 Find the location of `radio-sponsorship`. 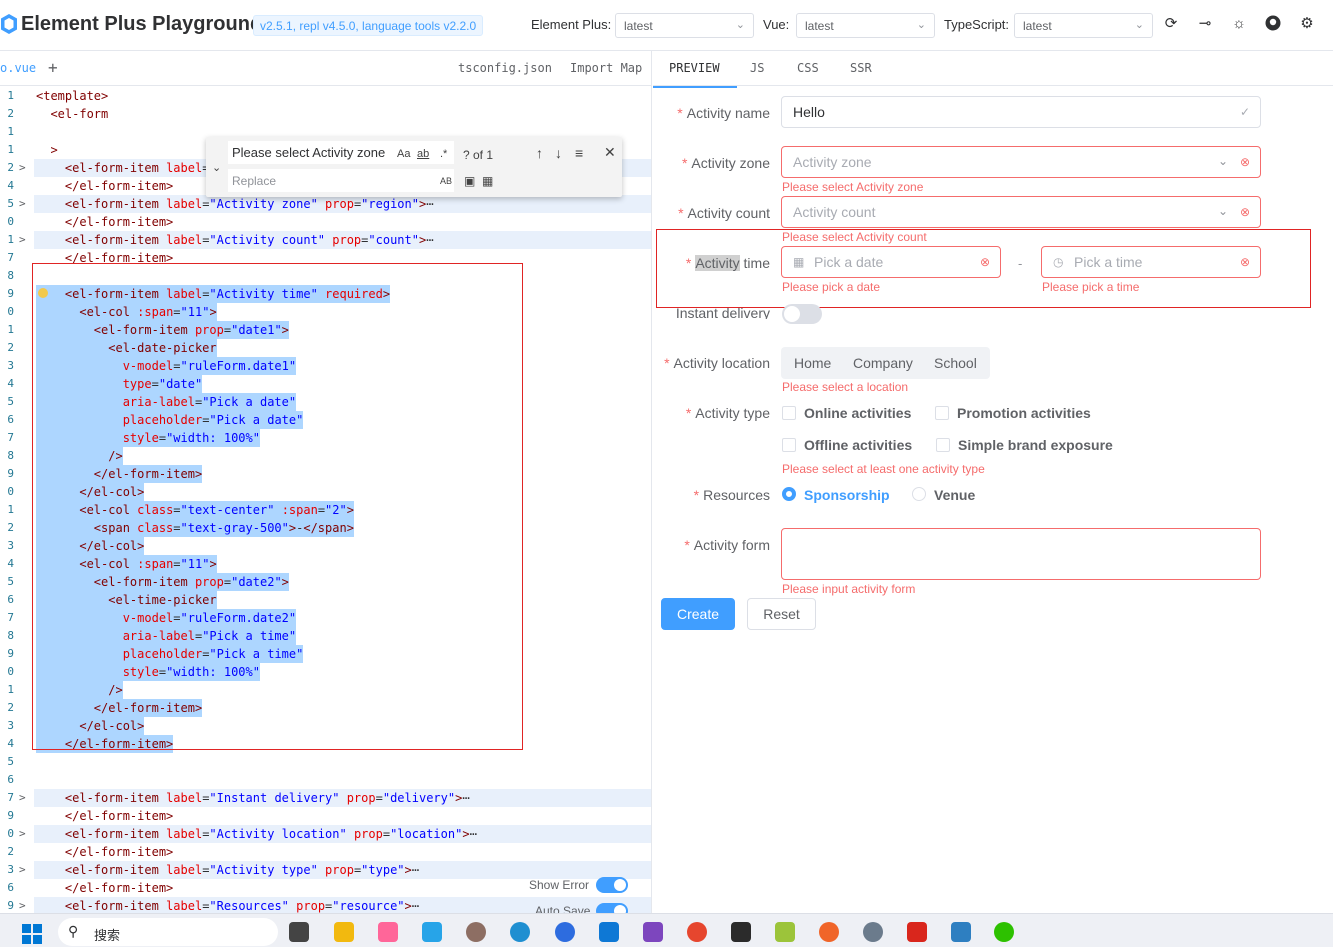

radio-sponsorship is located at coordinates (789, 494).